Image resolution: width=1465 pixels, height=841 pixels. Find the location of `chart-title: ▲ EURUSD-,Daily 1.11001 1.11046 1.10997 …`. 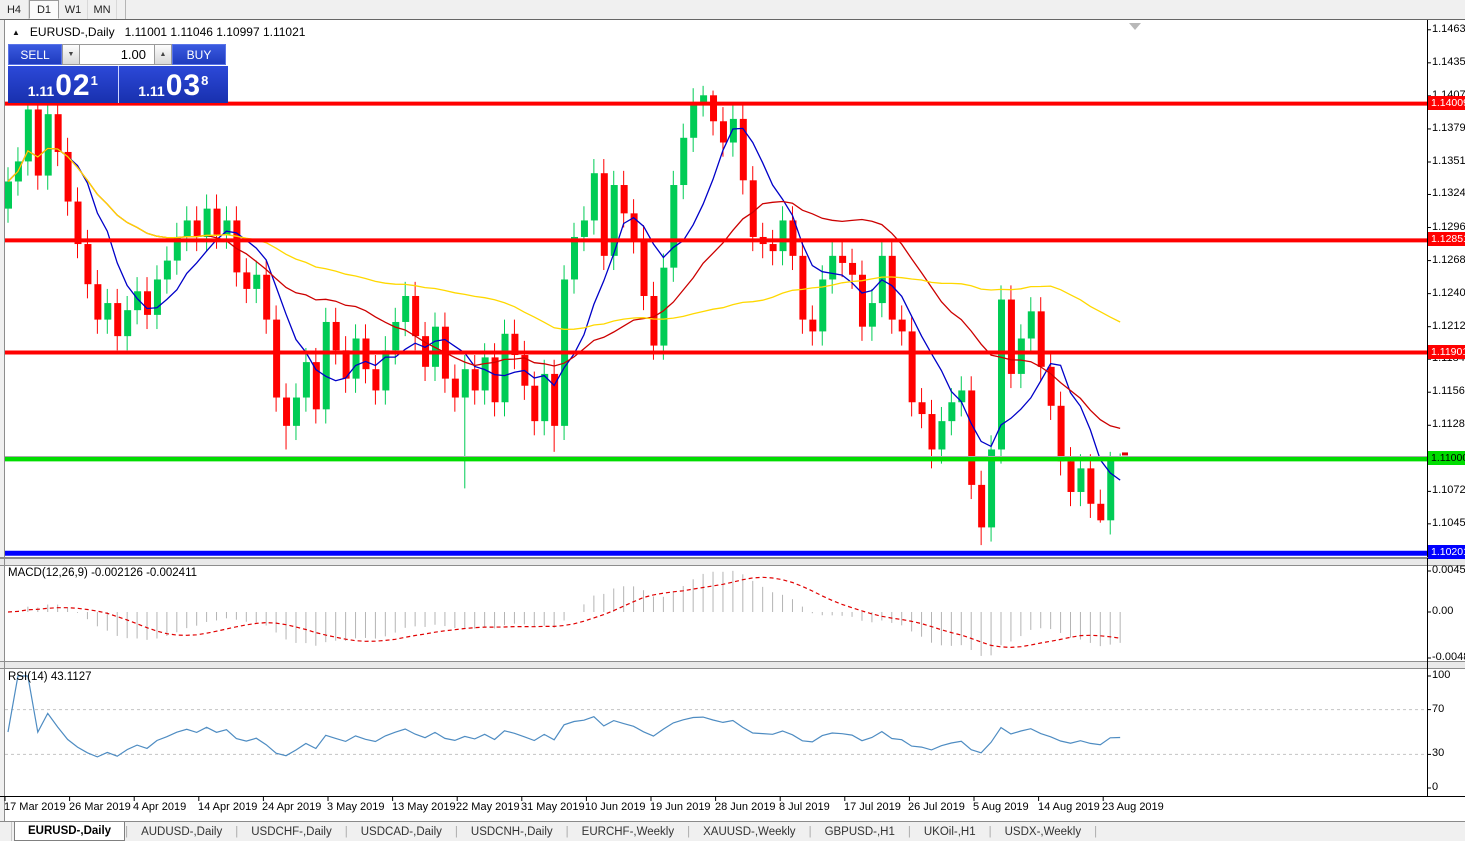

chart-title: ▲ EURUSD-,Daily 1.11001 1.11046 1.10997 … is located at coordinates (158, 32).